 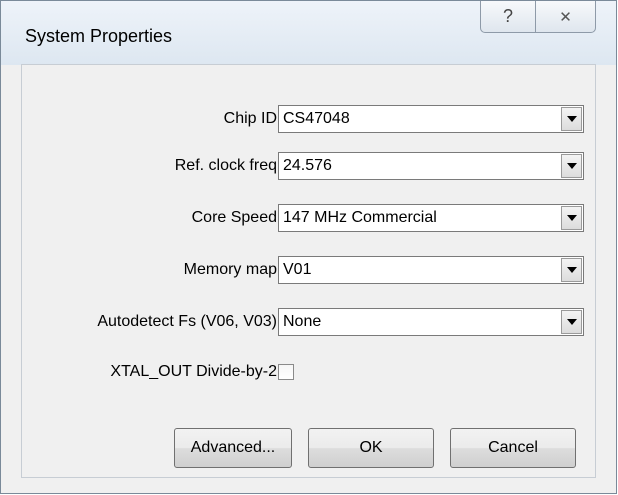 I want to click on field-row-core-speed: Core Speed 147 MHz Commercial, so click(x=308, y=218).